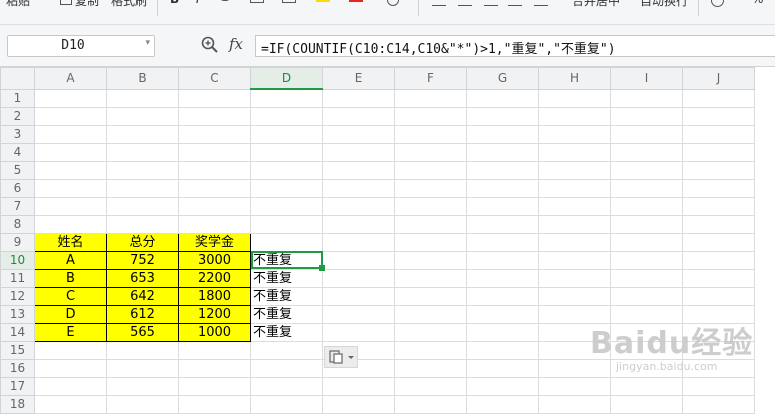 The height and width of the screenshot is (414, 775). I want to click on column-header-d: D, so click(286, 78).